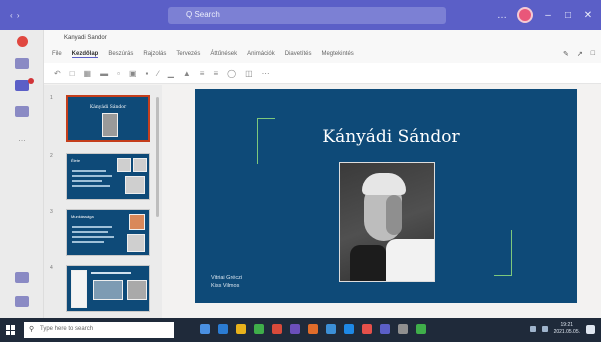 This screenshot has height=342, width=601. What do you see at coordinates (567, 329) in the screenshot?
I see `clock: 19:21 2021.05.05.` at bounding box center [567, 329].